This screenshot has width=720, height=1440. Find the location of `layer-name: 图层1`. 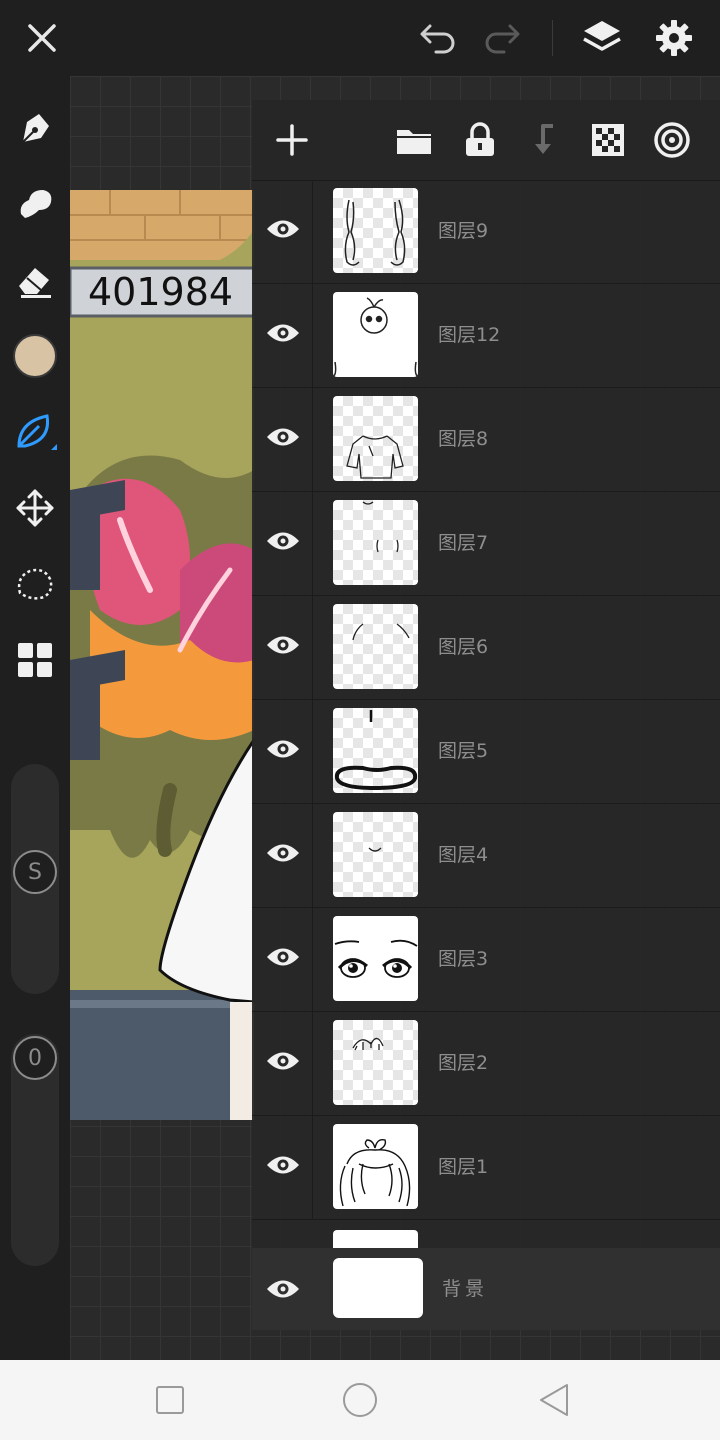

layer-name: 图层1 is located at coordinates (463, 1167).